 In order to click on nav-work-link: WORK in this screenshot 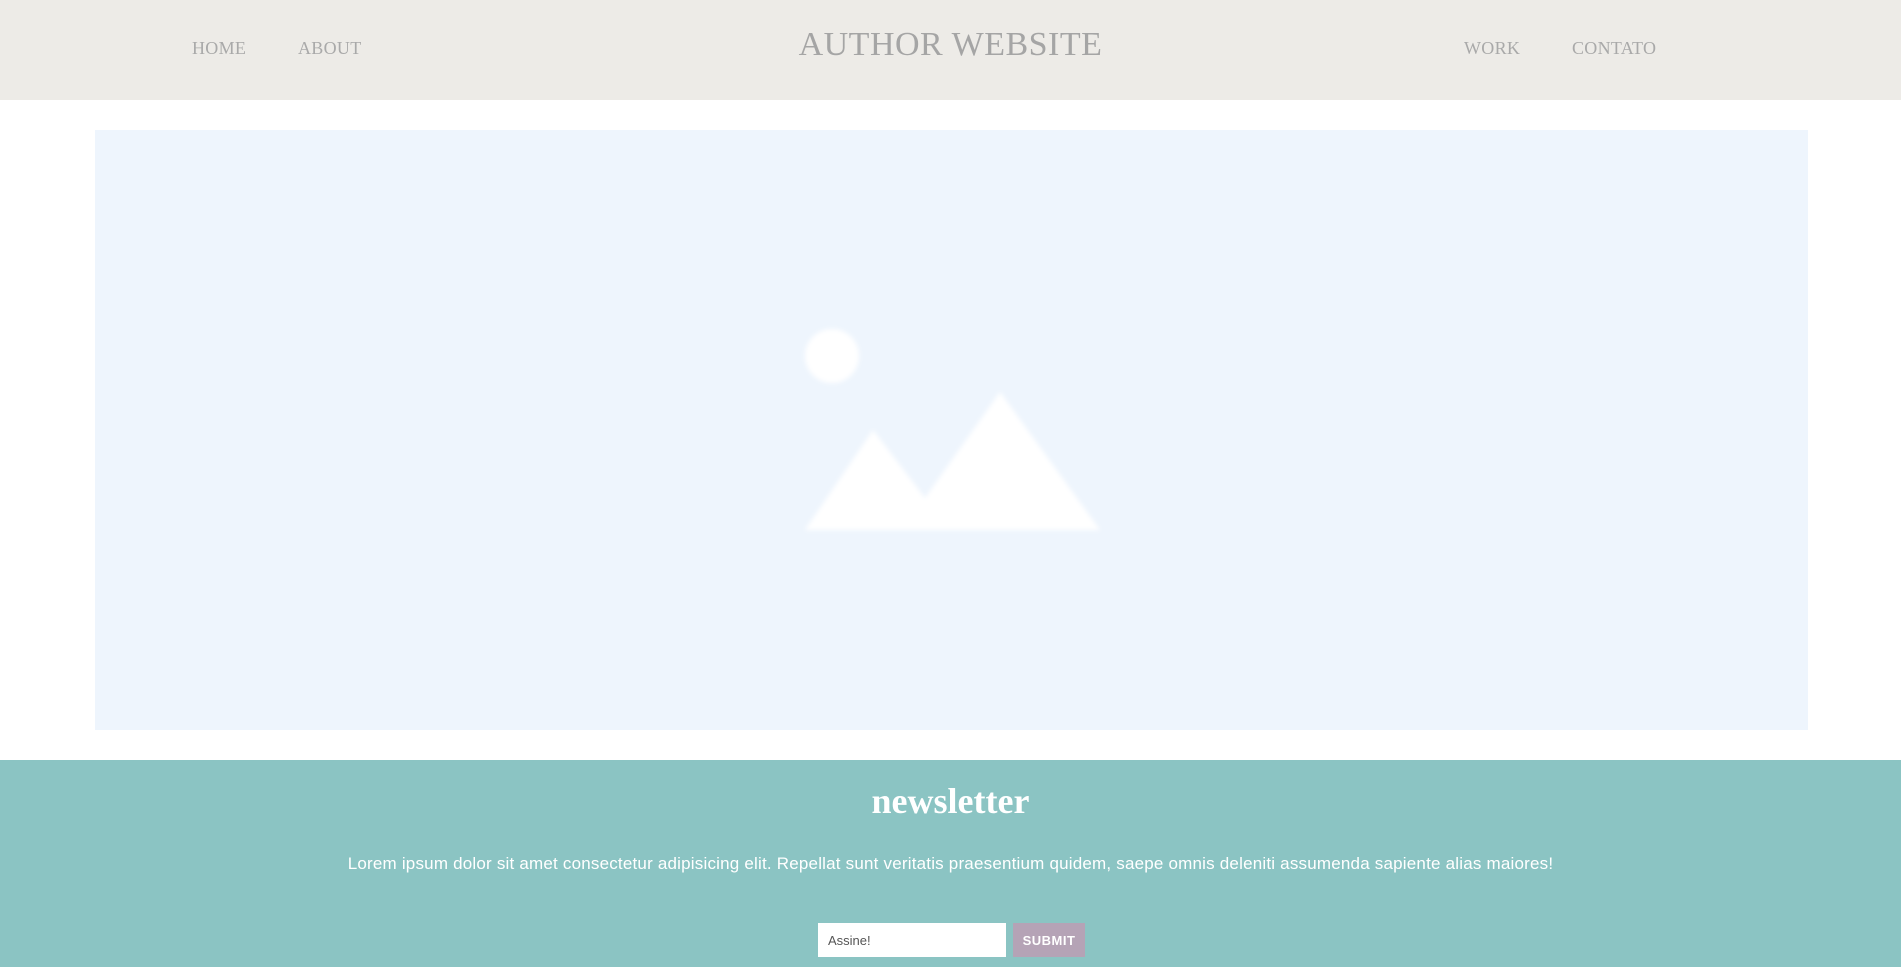, I will do `click(1492, 48)`.